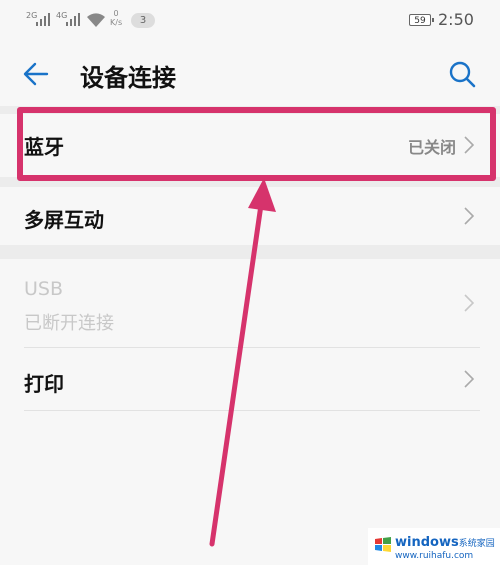 This screenshot has width=500, height=565. Describe the element at coordinates (69, 323) in the screenshot. I see `usb-status: 已断开连接` at that location.